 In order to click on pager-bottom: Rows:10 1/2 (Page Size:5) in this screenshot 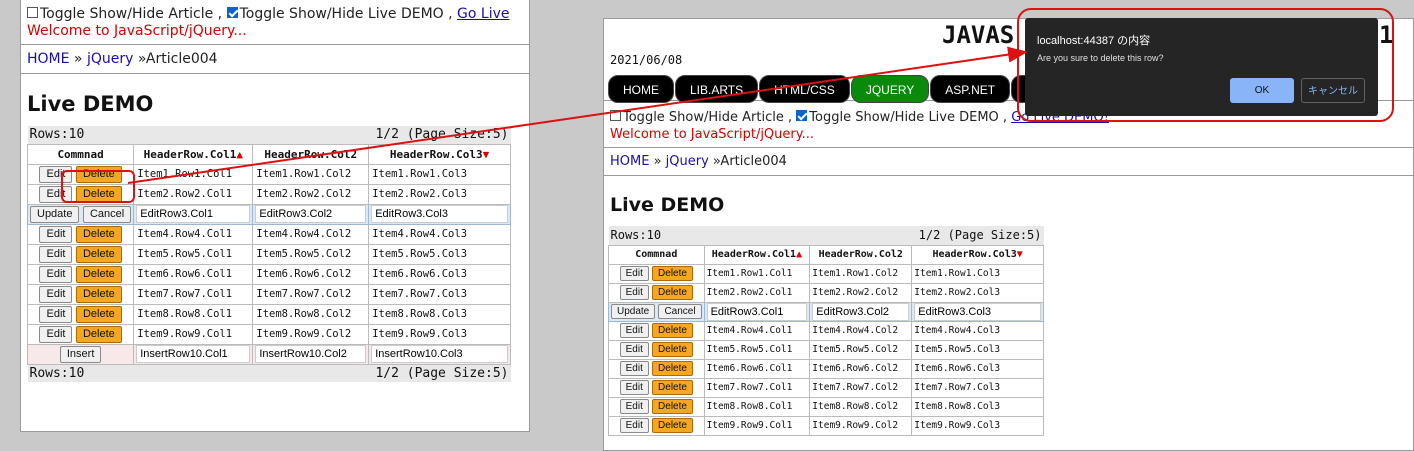, I will do `click(269, 373)`.